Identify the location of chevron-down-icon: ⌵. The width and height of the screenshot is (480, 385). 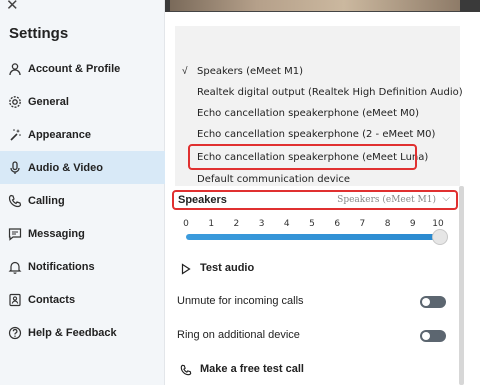
(446, 198).